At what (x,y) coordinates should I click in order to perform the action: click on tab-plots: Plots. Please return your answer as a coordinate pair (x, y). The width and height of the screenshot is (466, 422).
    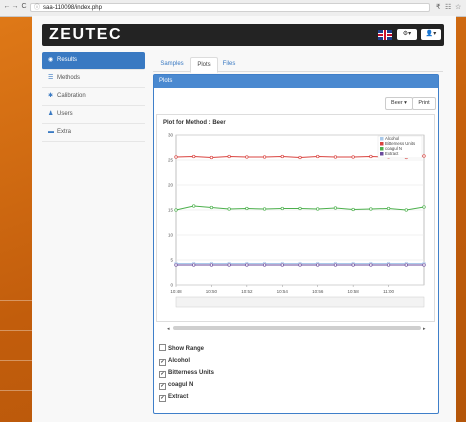
    Looking at the image, I should click on (204, 65).